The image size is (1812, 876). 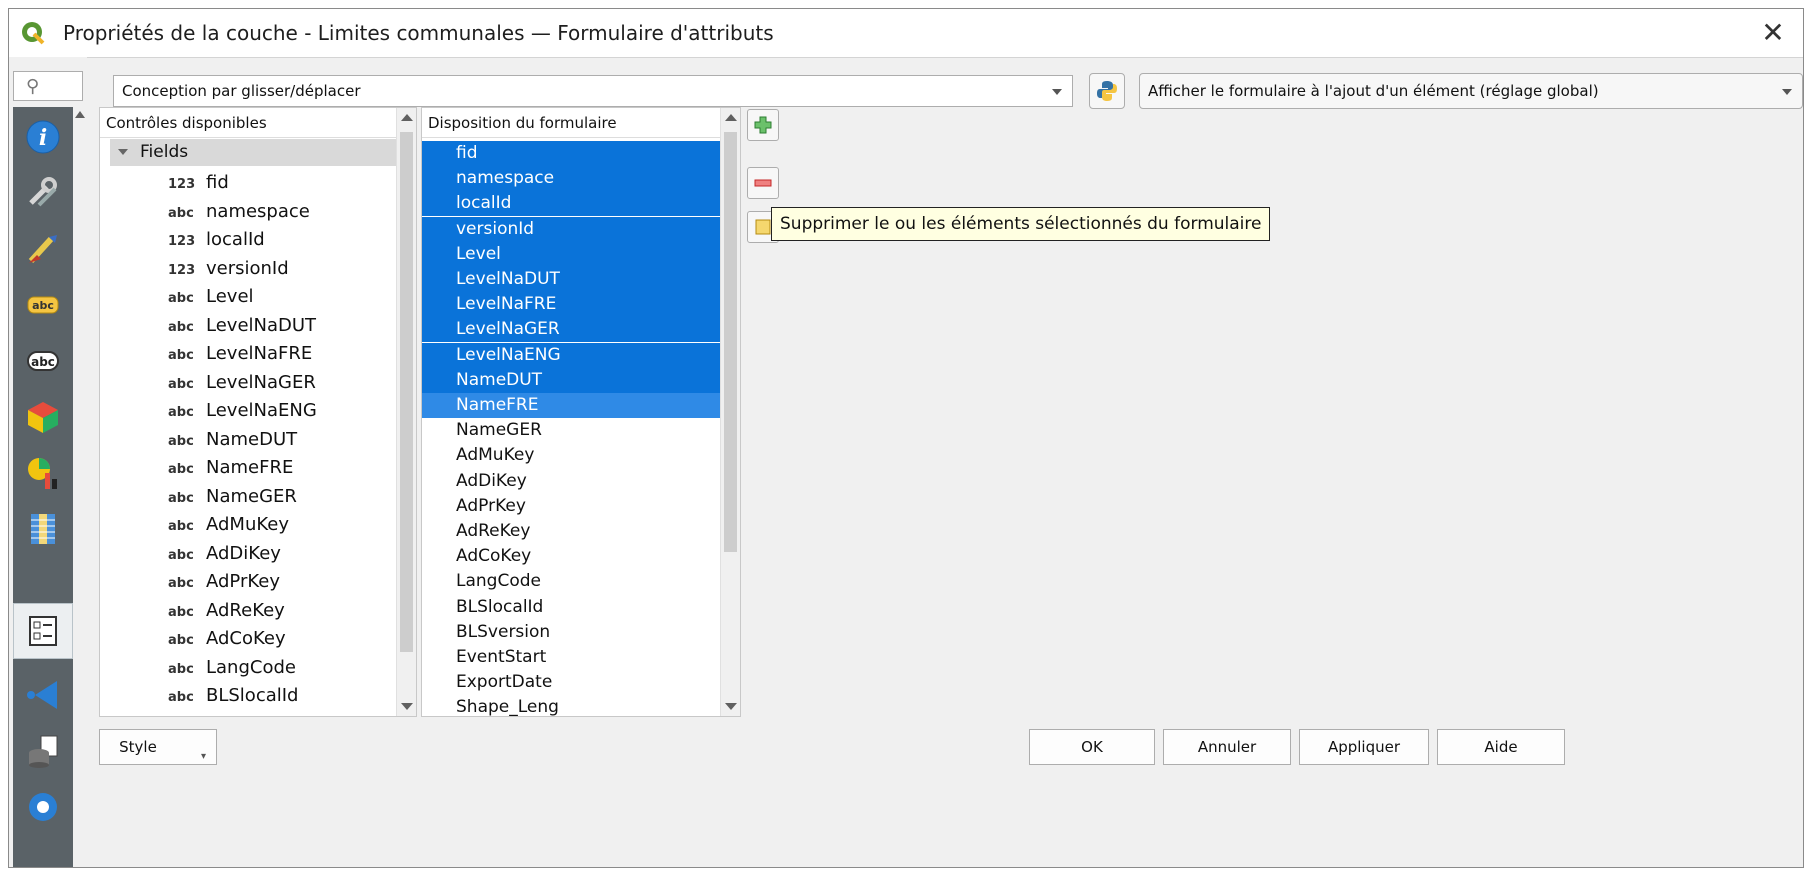 I want to click on field-name-label: LevelNaFRE, so click(x=259, y=353).